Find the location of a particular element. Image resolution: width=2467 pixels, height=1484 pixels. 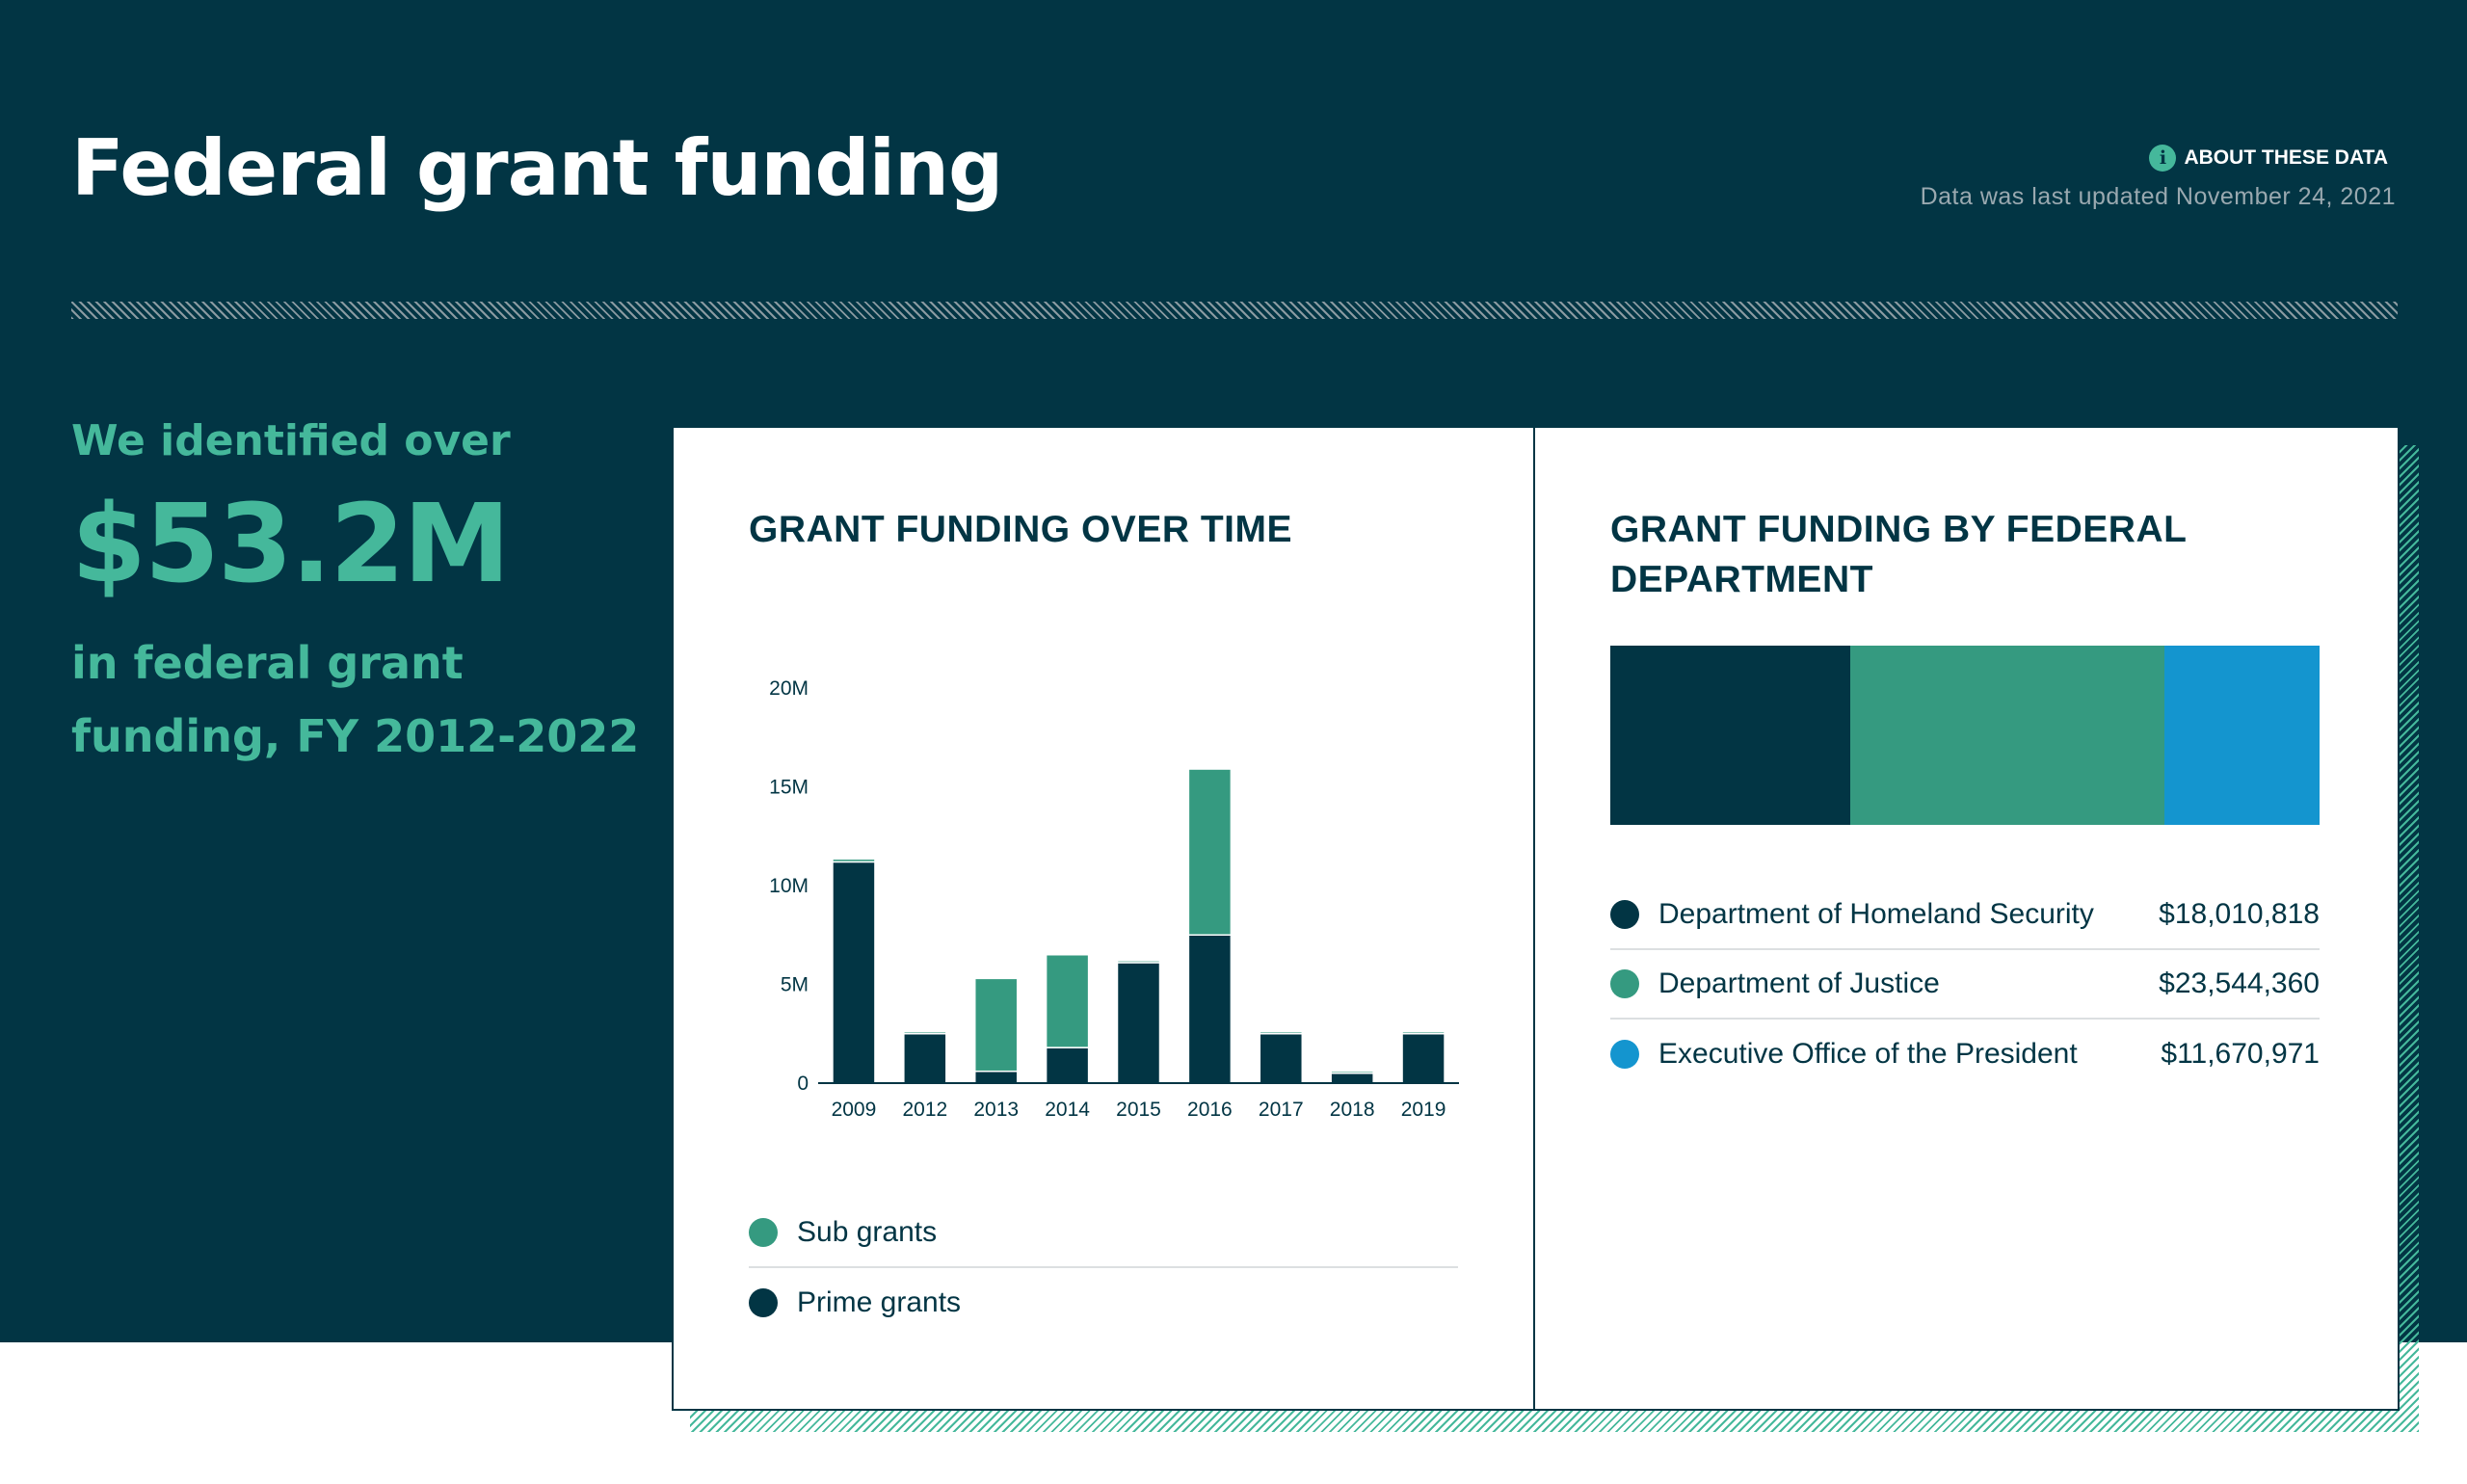

bar-sub-grants-2017 is located at coordinates (1281, 1032).